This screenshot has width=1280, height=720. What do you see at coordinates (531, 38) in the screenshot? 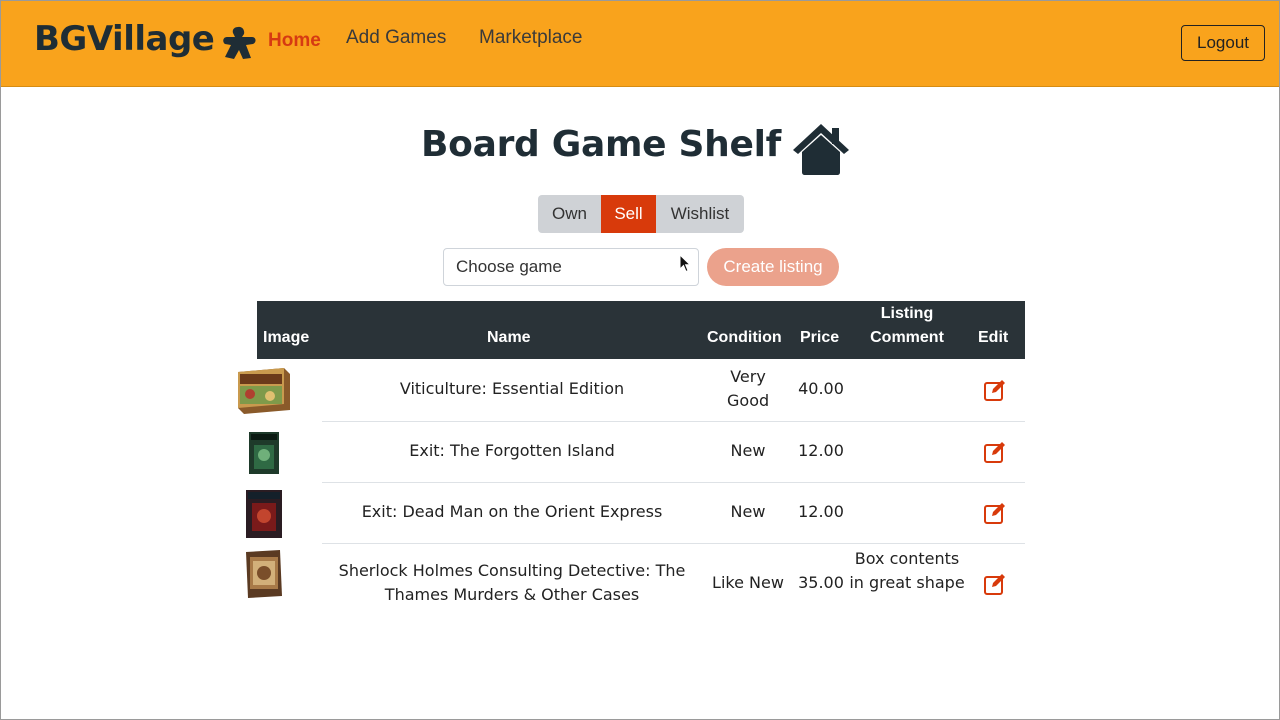
I see `nav-link-marketplace: Marketplace` at bounding box center [531, 38].